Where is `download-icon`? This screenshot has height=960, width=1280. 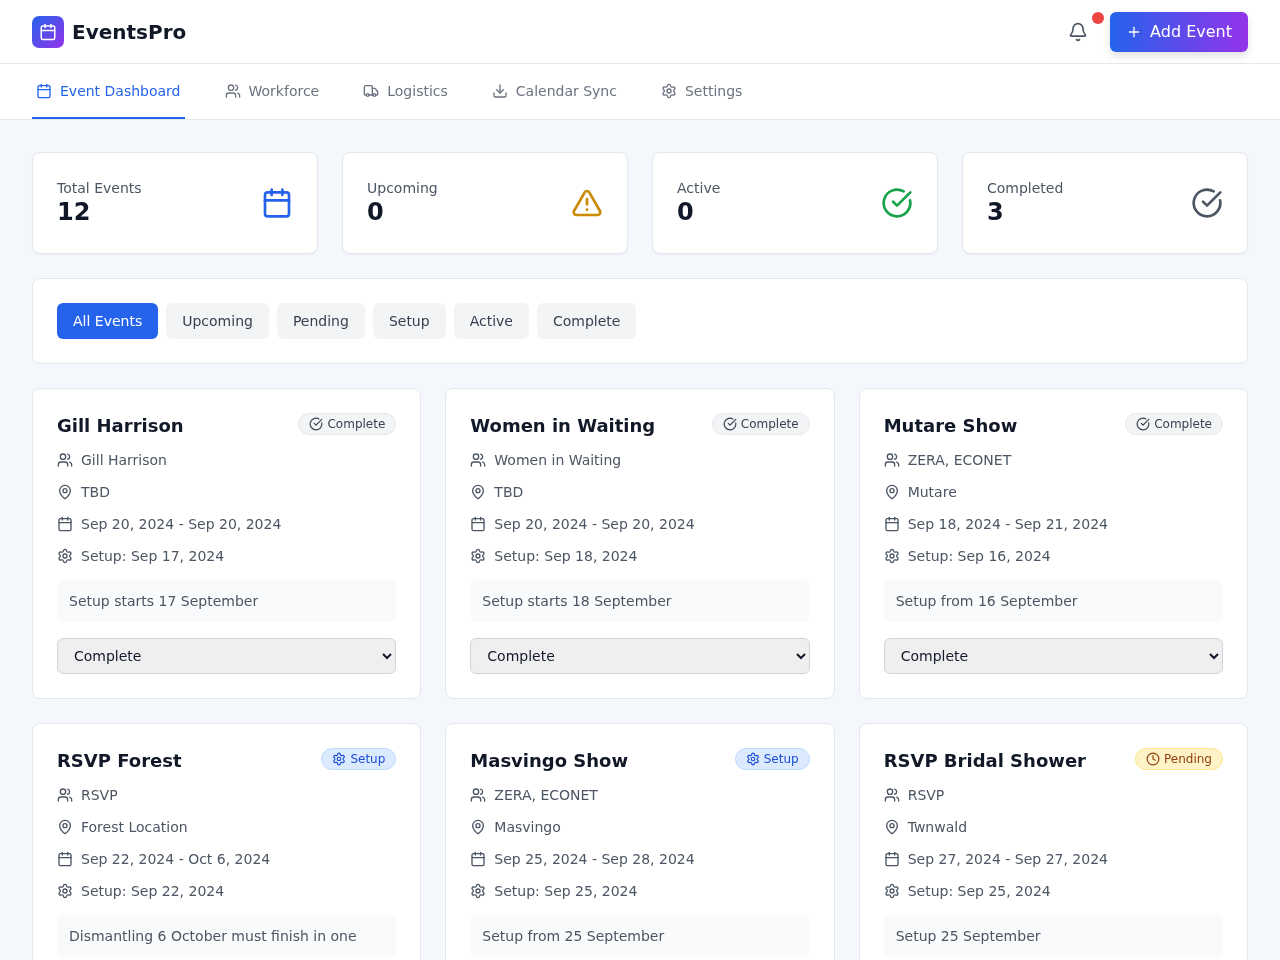 download-icon is located at coordinates (499, 90).